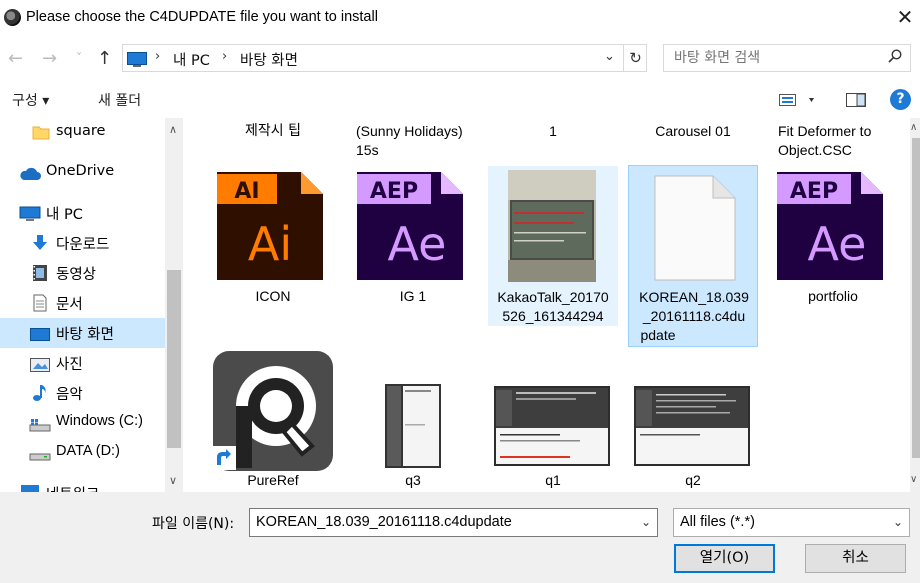  Describe the element at coordinates (40, 303) in the screenshot. I see `document-icon` at that location.